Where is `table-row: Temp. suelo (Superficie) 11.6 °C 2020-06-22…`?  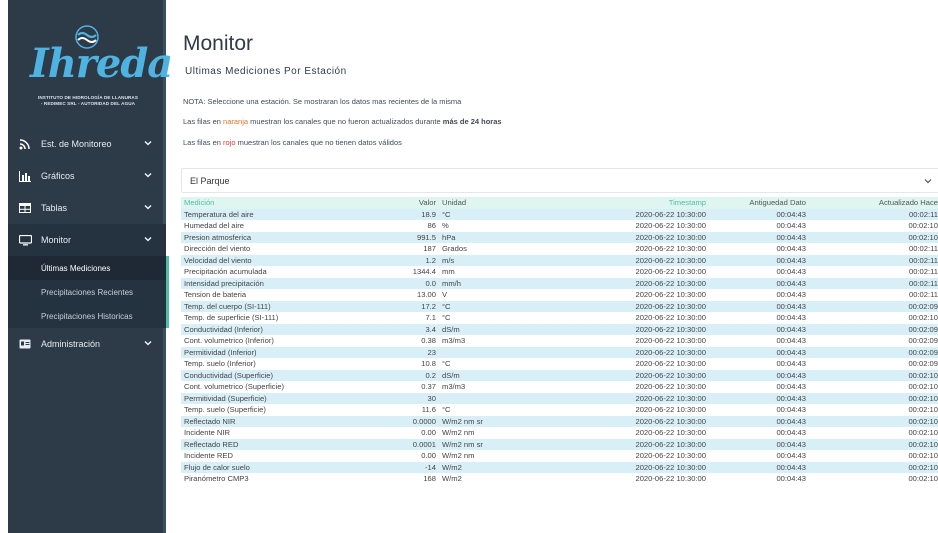
table-row: Temp. suelo (Superficie) 11.6 °C 2020-06-22… is located at coordinates (559, 410).